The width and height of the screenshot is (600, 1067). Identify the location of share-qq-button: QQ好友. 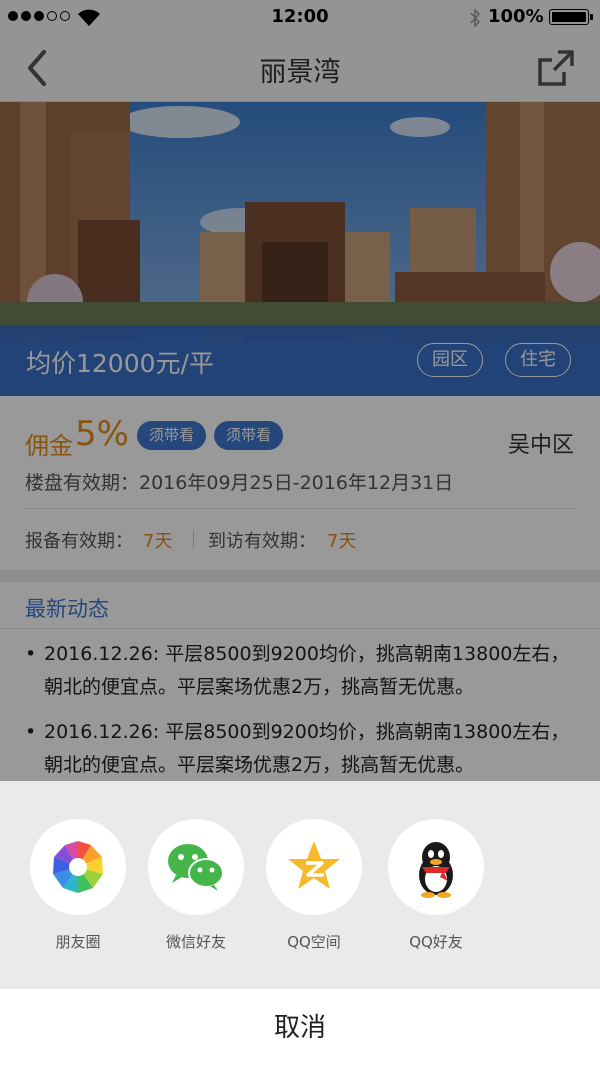
(436, 899).